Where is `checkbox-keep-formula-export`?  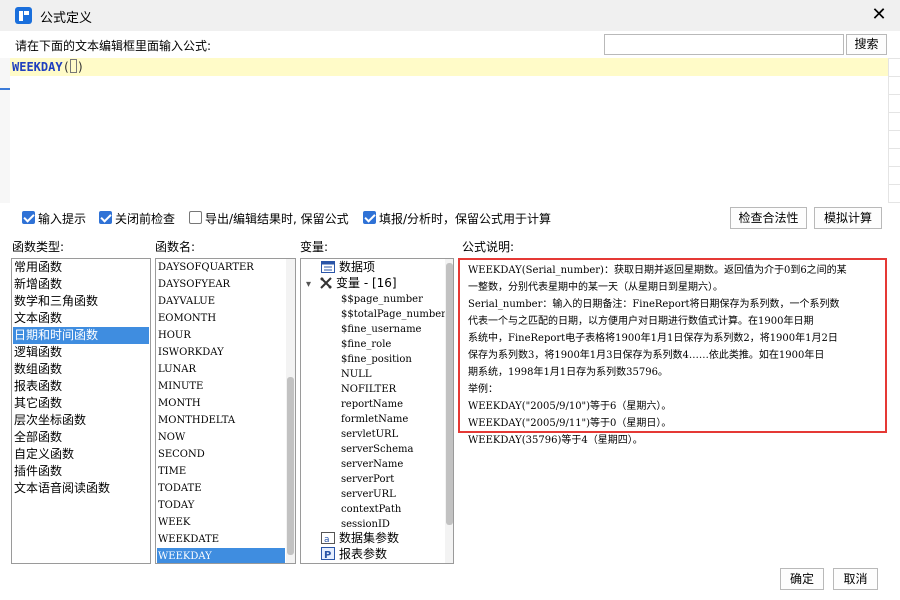 checkbox-keep-formula-export is located at coordinates (195, 217).